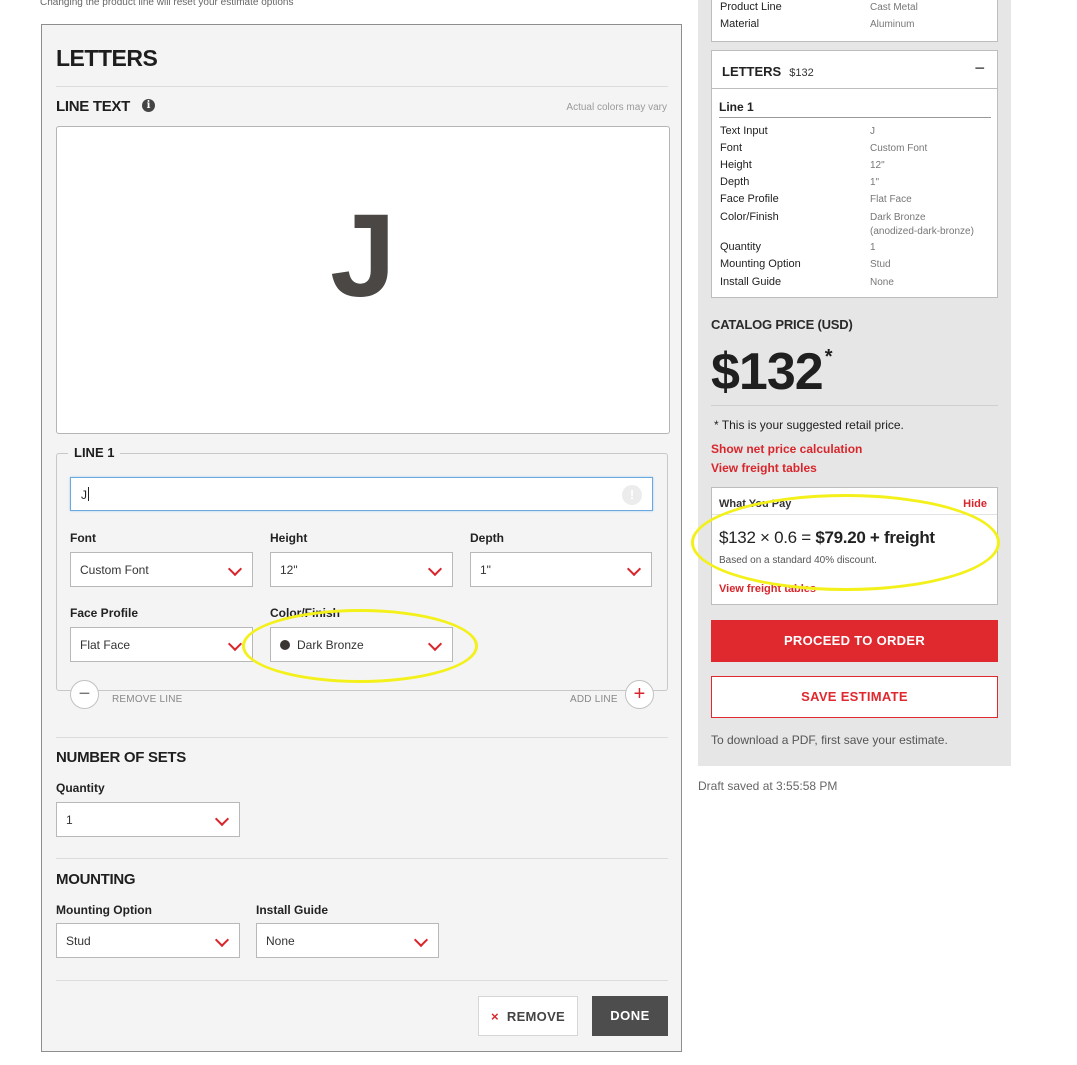 Image resolution: width=1077 pixels, height=1065 pixels. Describe the element at coordinates (347, 940) in the screenshot. I see `install-guide-select: None` at that location.